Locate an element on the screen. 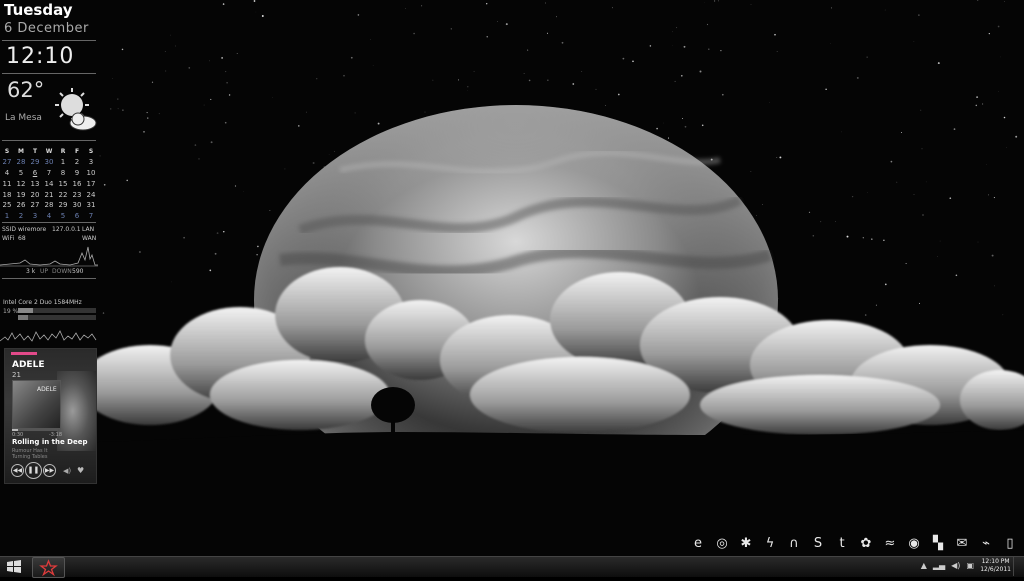 This screenshot has height=581, width=1024. artist-name: ADELE is located at coordinates (28, 365).